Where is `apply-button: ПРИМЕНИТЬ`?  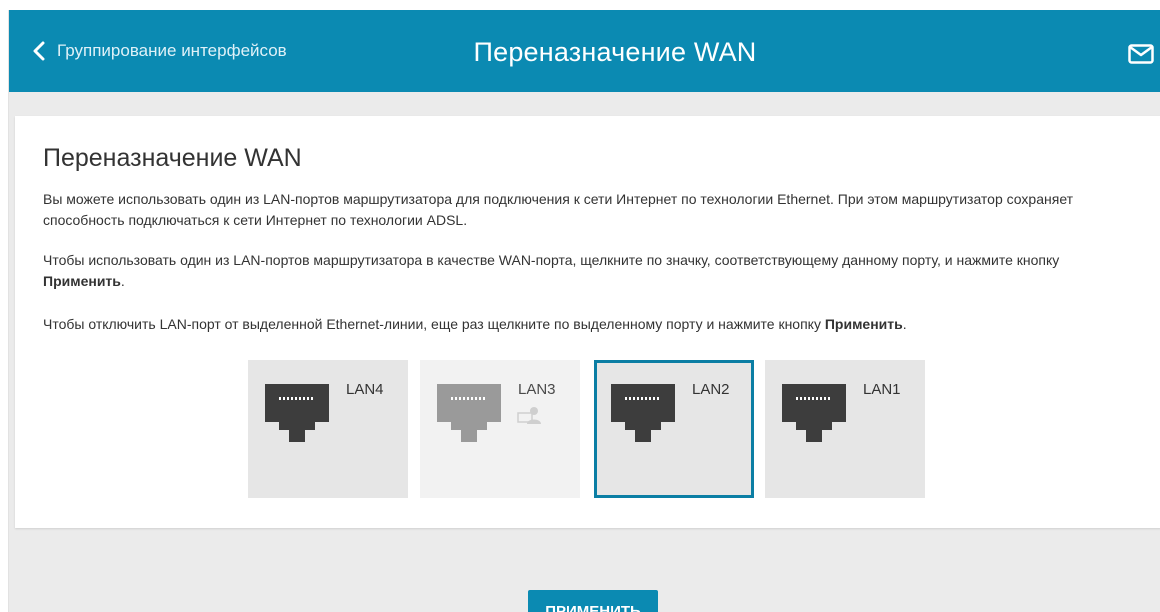 apply-button: ПРИМЕНИТЬ is located at coordinates (593, 601).